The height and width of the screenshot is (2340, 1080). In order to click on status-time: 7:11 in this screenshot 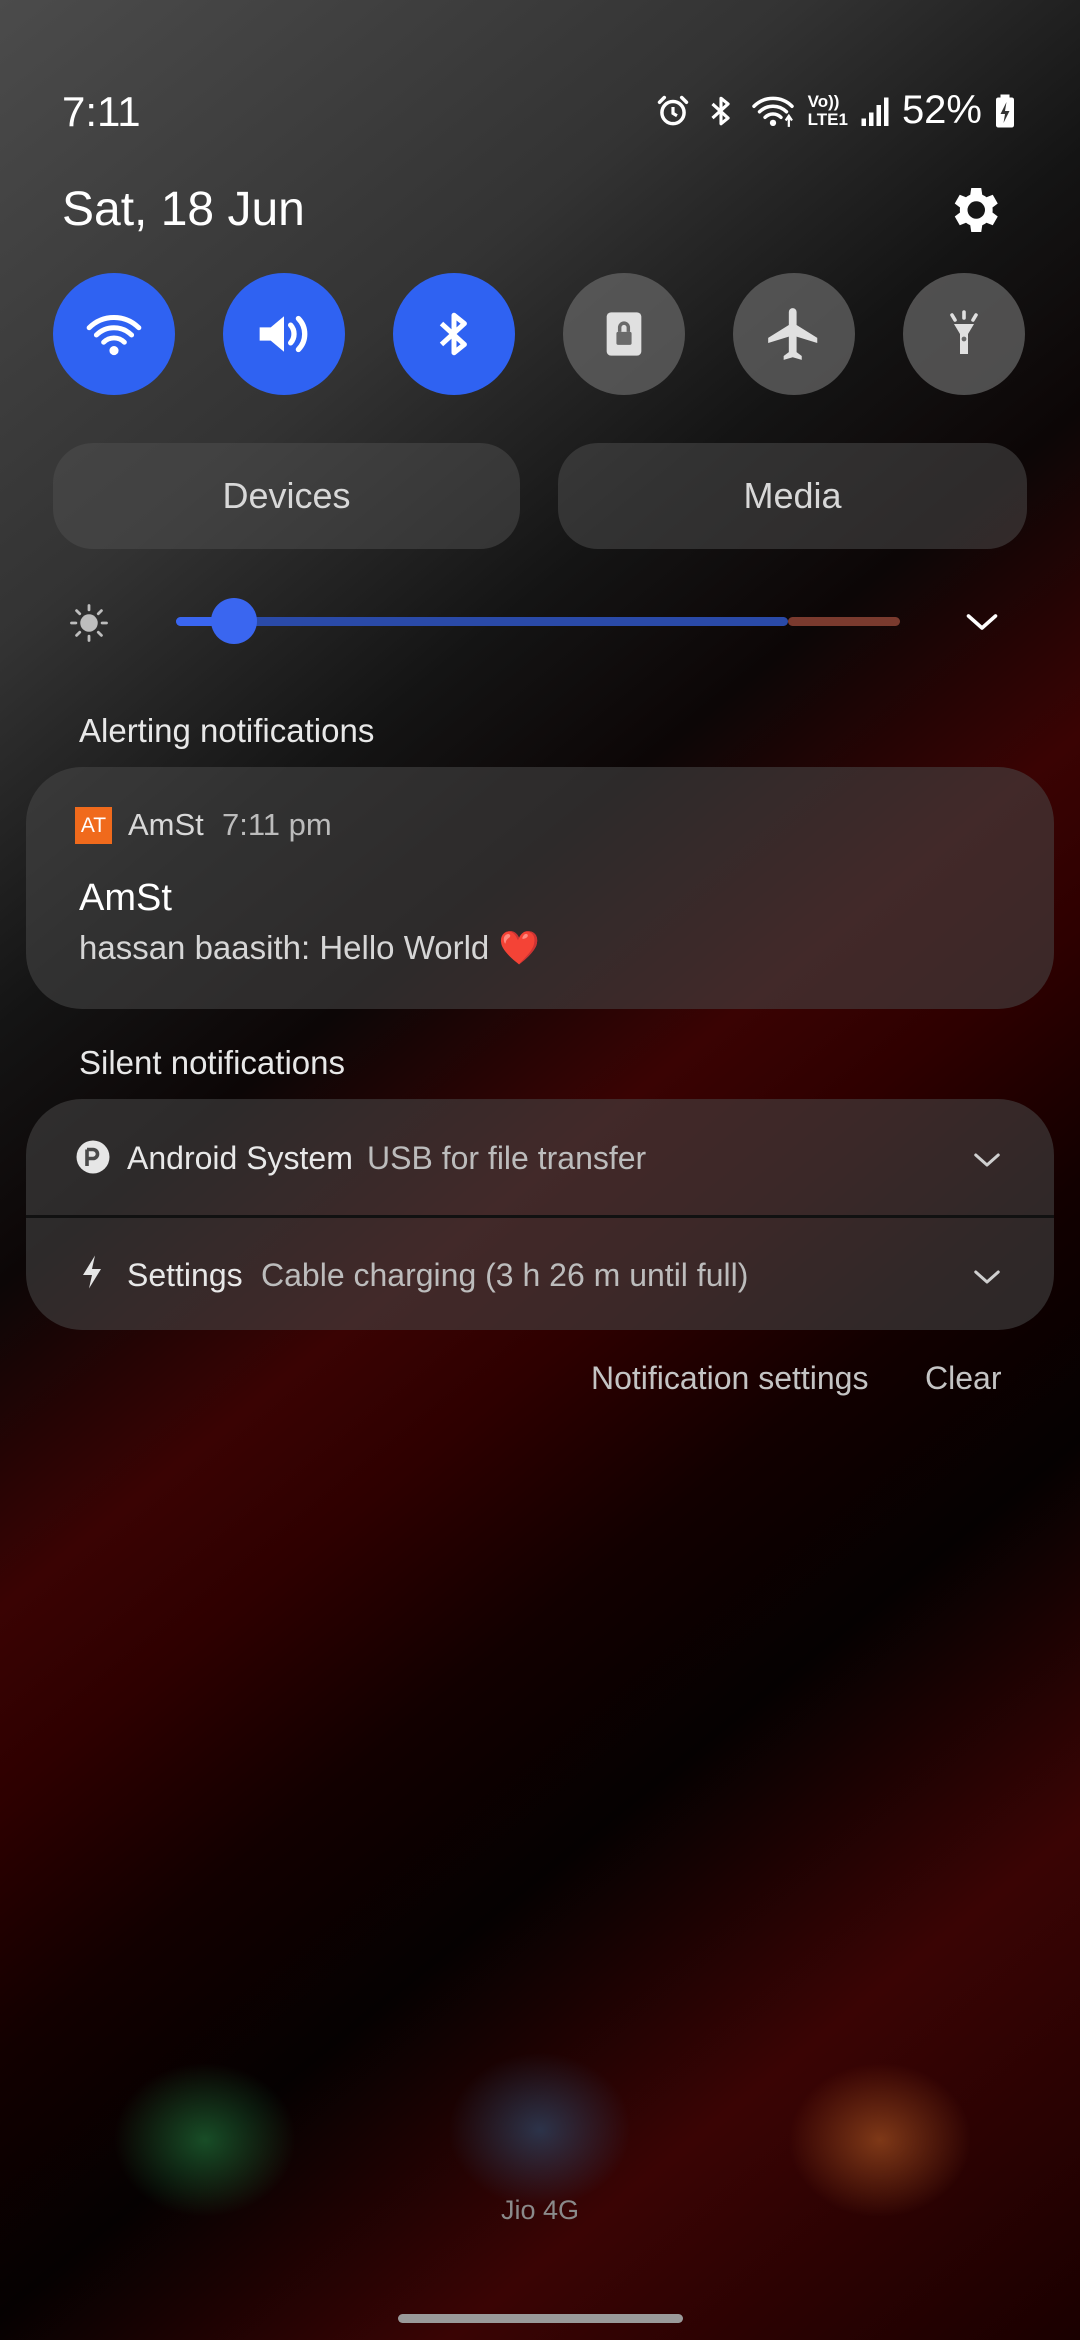, I will do `click(101, 111)`.